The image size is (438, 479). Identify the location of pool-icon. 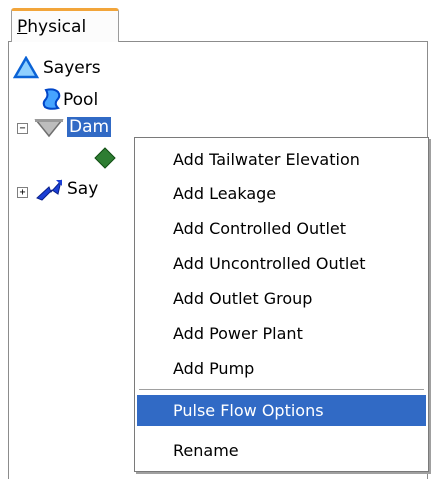
(52, 101).